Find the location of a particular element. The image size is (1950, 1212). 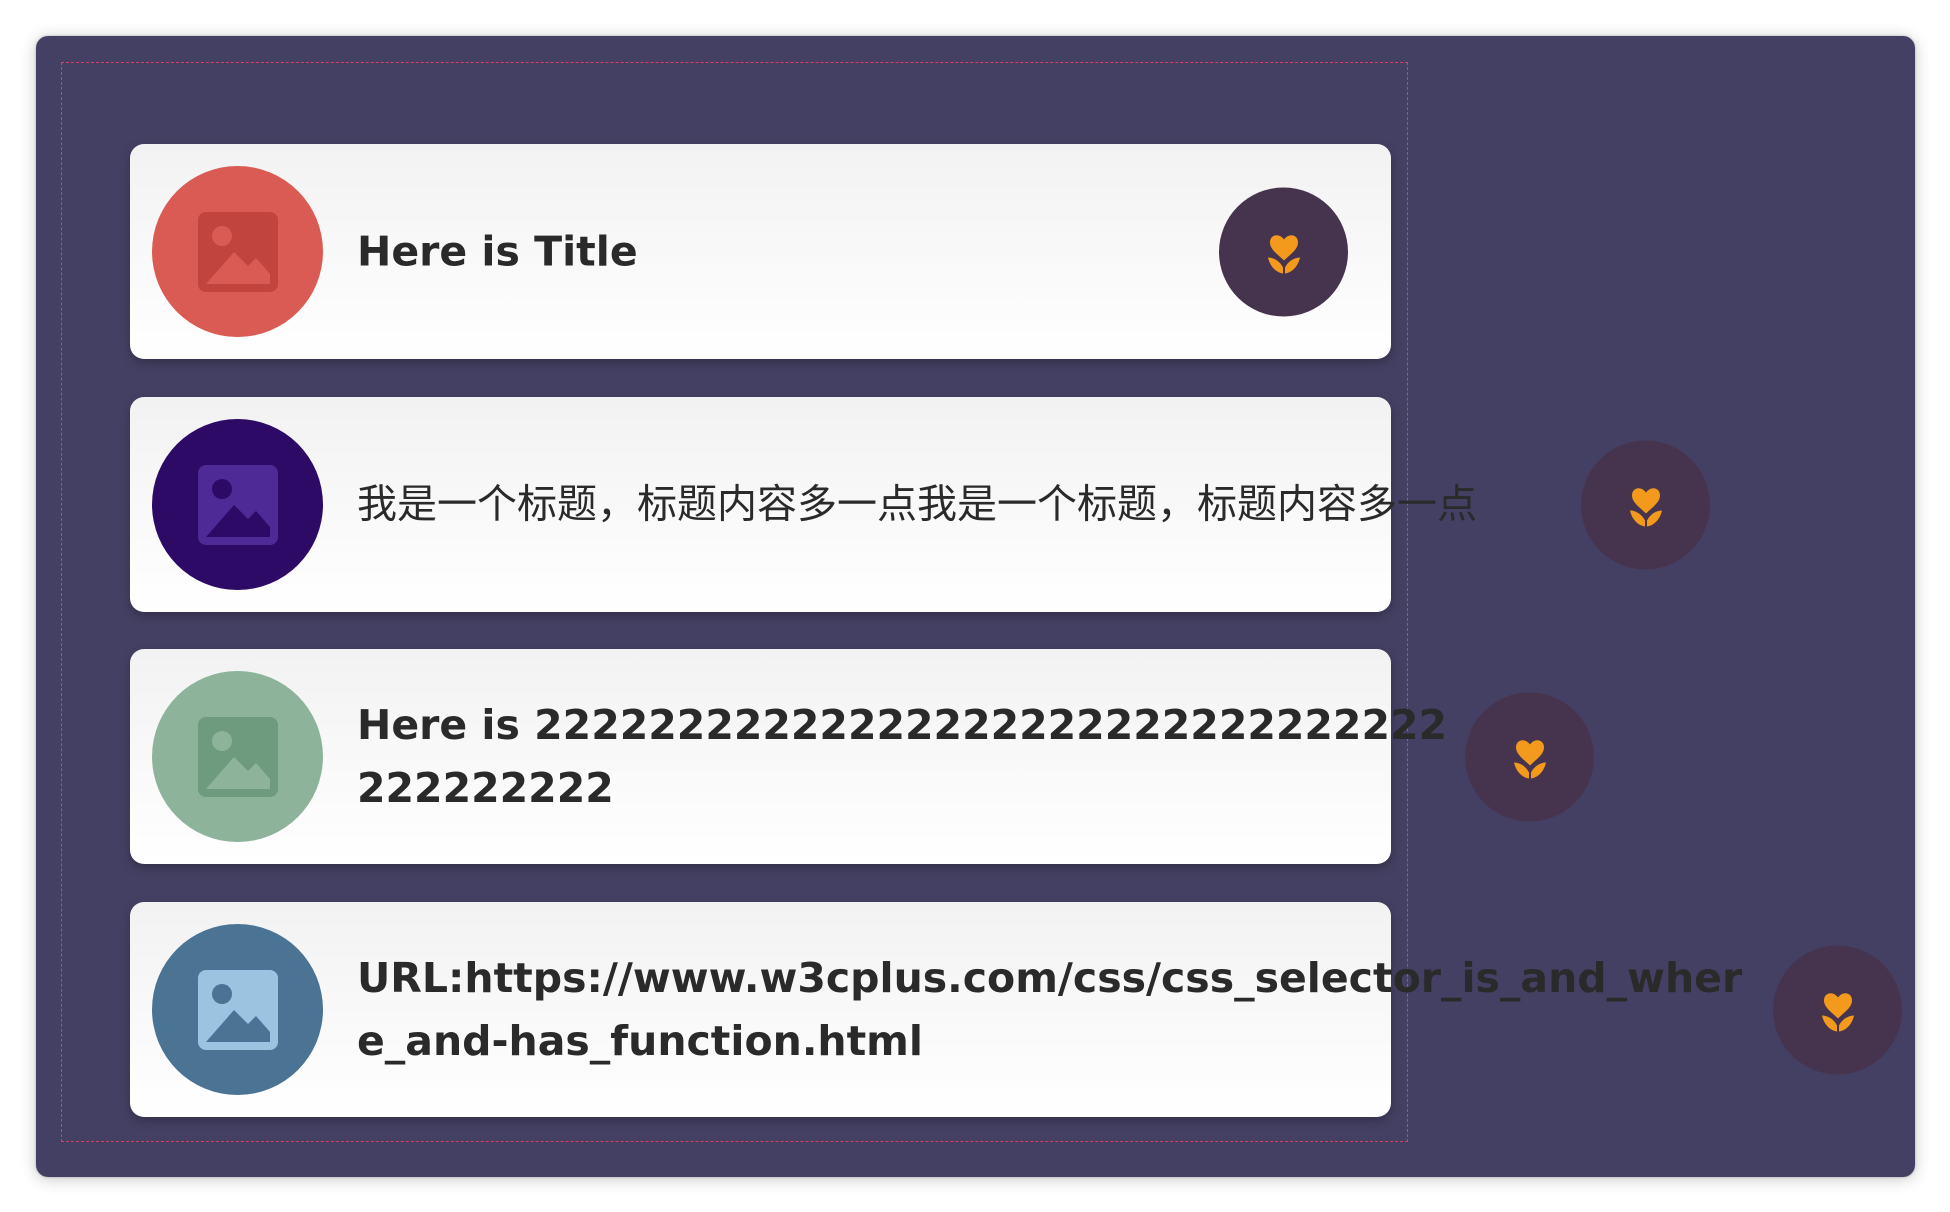

list-item: 我是一个标题，标题内容多一点我是一个标题，标题内容多一点 is located at coordinates (920, 504).